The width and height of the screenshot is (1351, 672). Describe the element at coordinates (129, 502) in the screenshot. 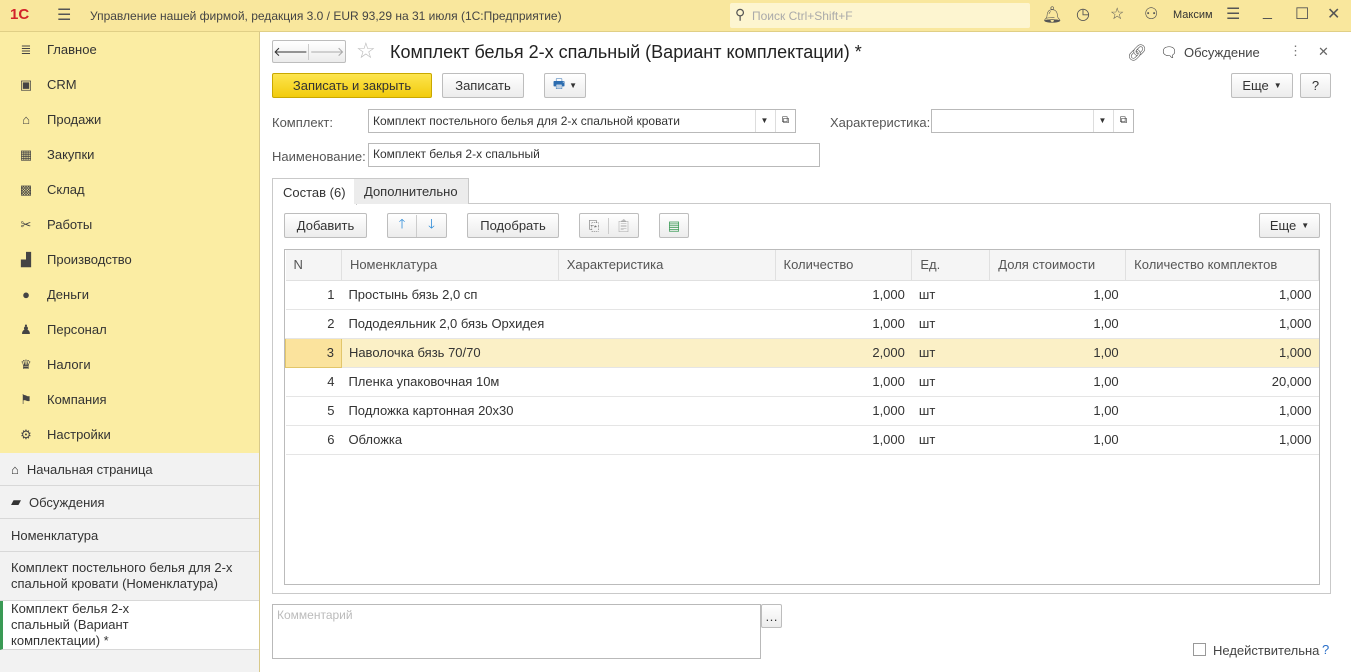

I see `open-item-discussions: ▰ Обсуждения` at that location.